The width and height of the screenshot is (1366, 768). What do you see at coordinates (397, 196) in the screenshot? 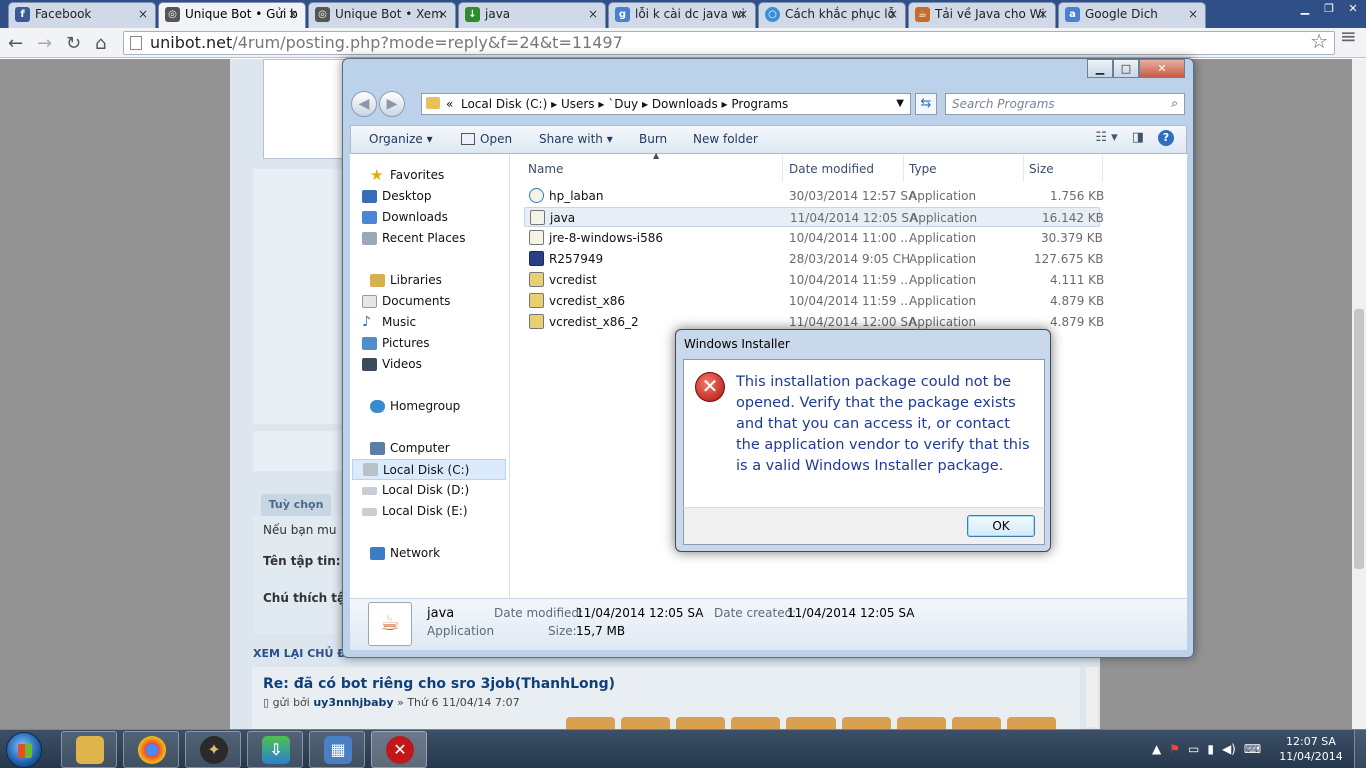
I see `nav-desktop: Desktop` at bounding box center [397, 196].